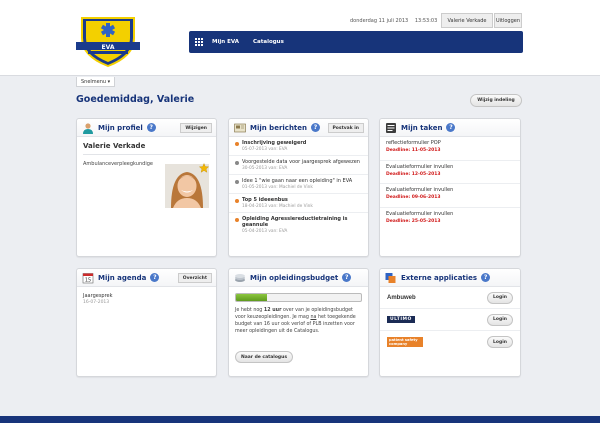 The width and height of the screenshot is (600, 423). I want to click on star-icon, so click(204, 168).